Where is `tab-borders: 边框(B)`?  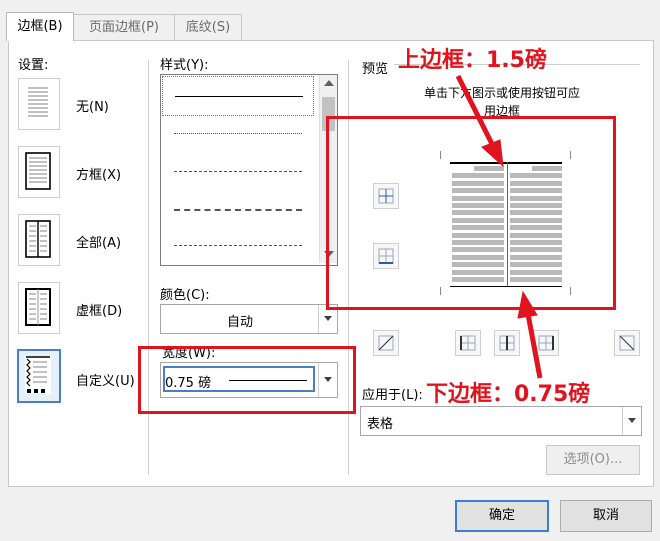
tab-borders: 边框(B) is located at coordinates (40, 26).